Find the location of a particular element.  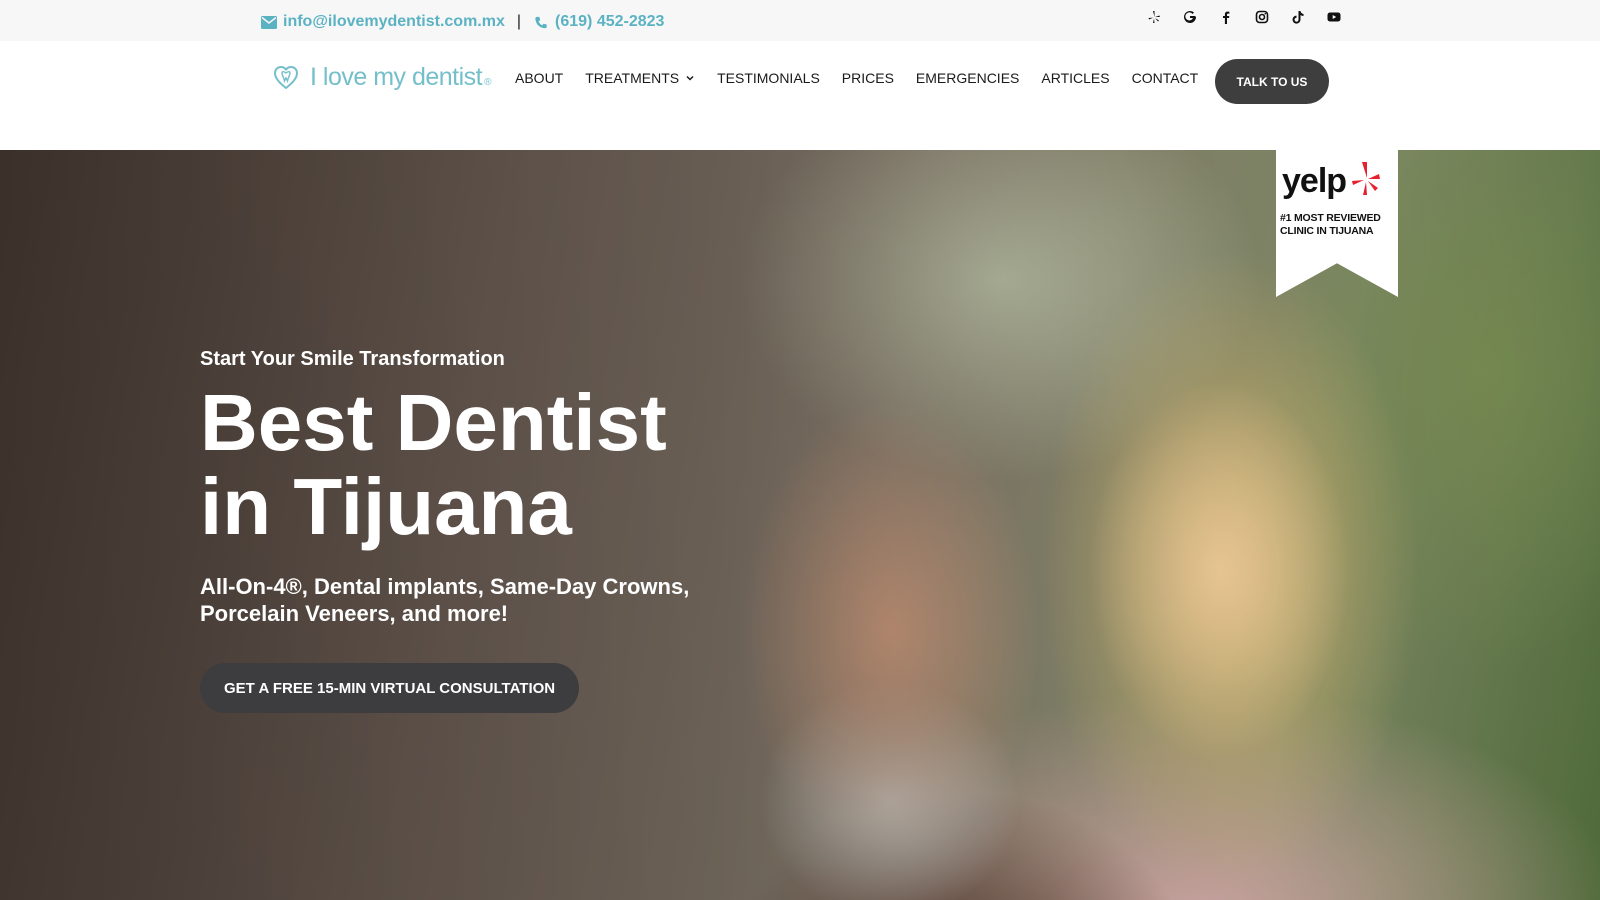

yelp-badge-line2: CLINIC IN TIJUANA is located at coordinates (1327, 231).